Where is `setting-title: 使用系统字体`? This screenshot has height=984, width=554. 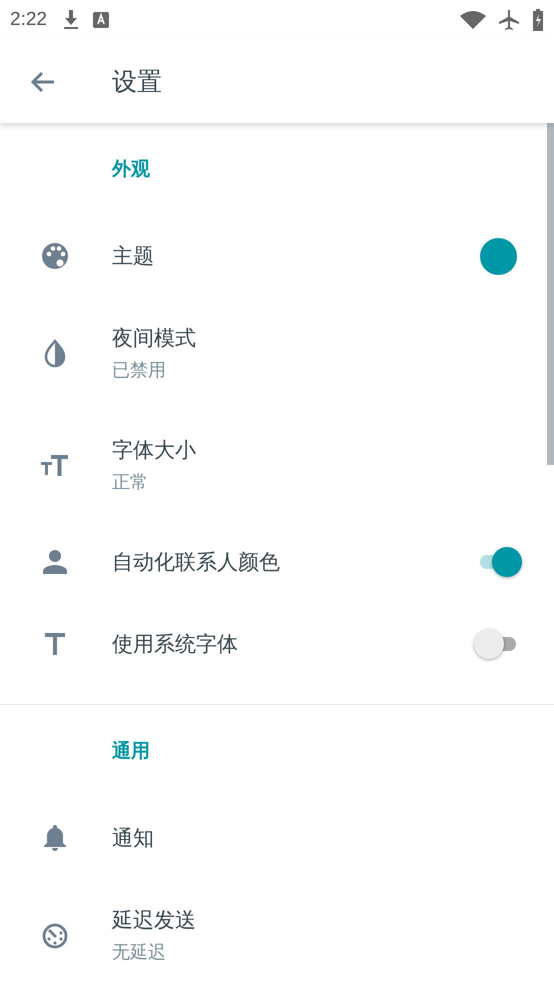 setting-title: 使用系统字体 is located at coordinates (175, 644).